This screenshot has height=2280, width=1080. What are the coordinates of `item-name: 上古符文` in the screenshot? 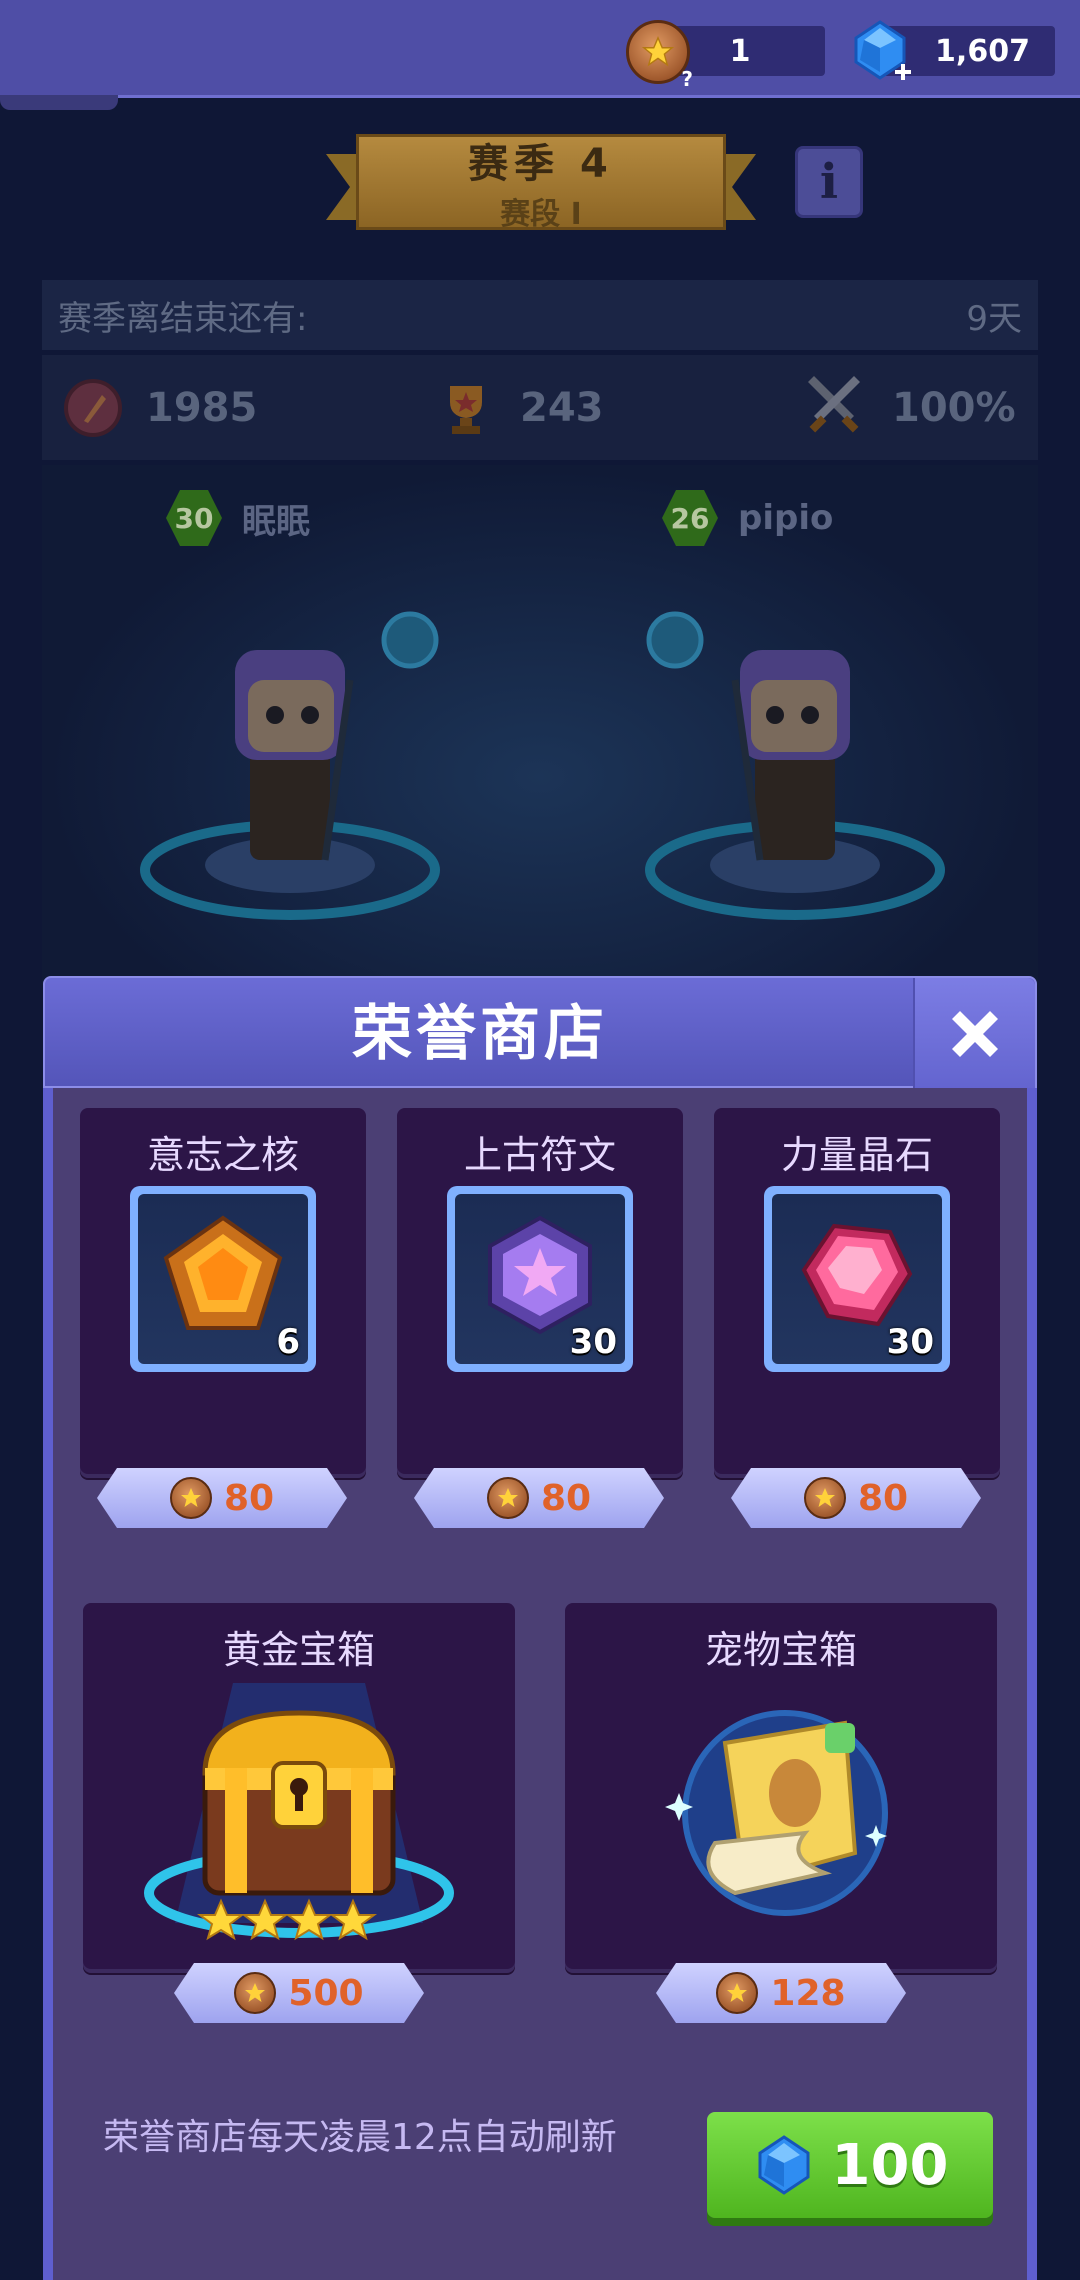 It's located at (539, 1155).